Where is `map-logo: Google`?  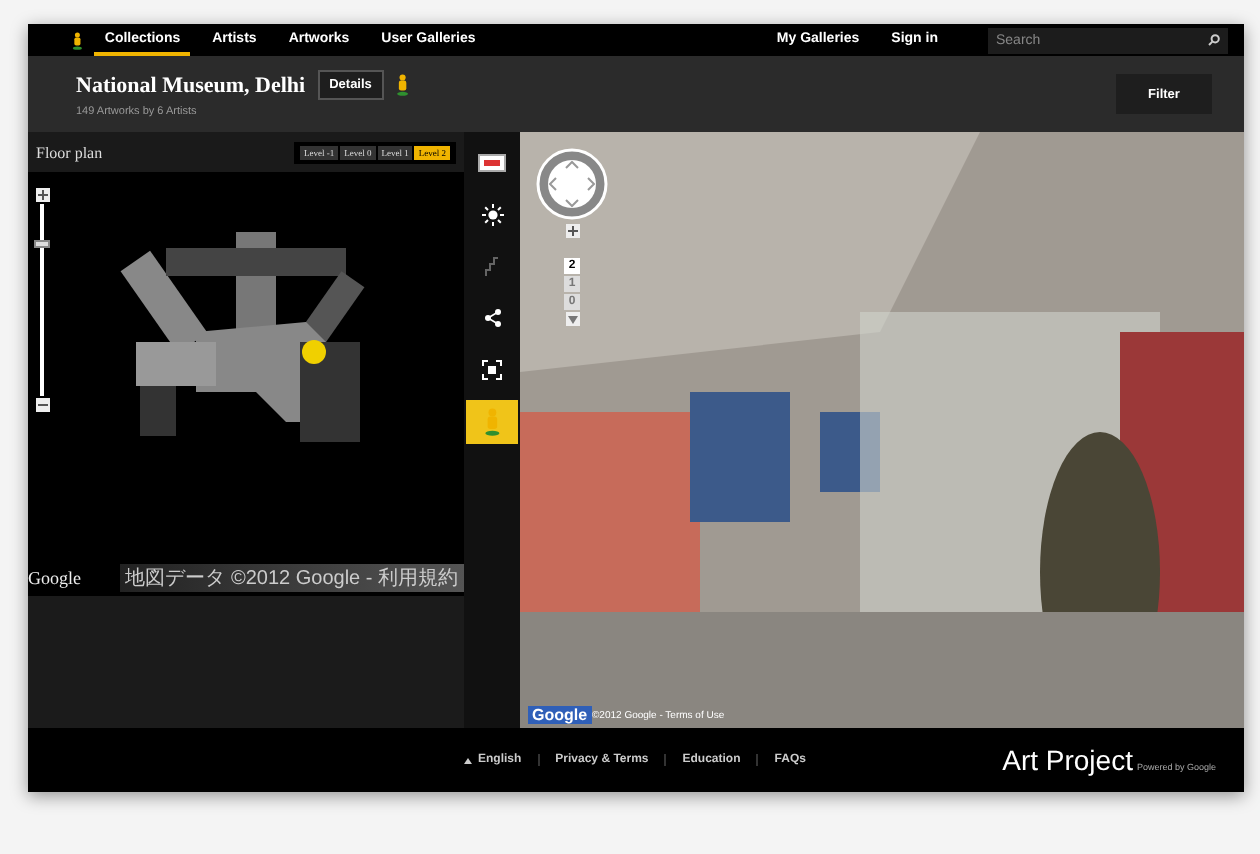
map-logo: Google is located at coordinates (54, 578).